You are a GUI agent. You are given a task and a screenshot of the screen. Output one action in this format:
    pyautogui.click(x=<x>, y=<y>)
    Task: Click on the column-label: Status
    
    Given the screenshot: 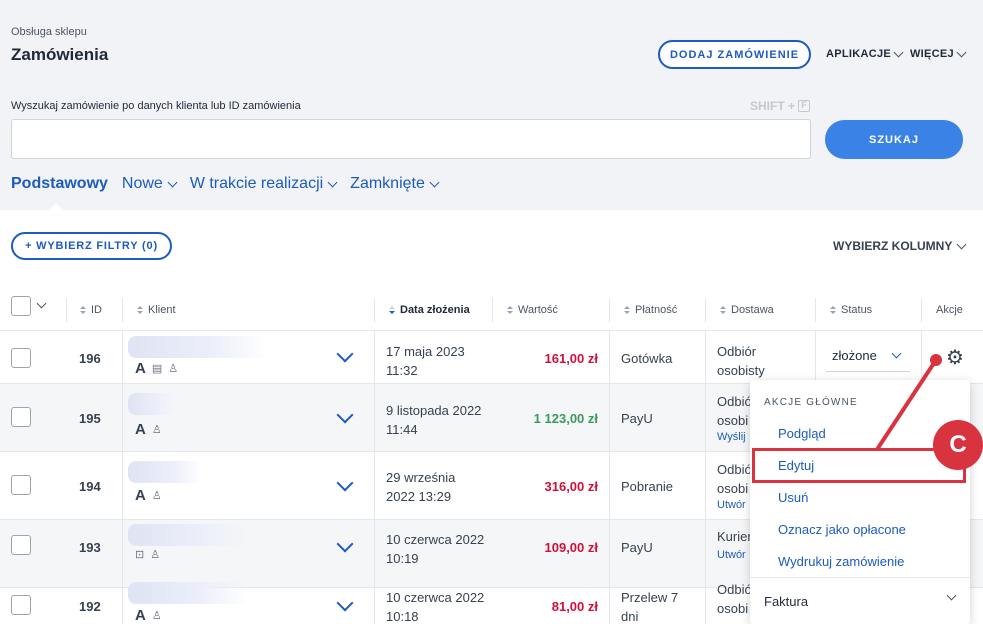 What is the action you would take?
    pyautogui.click(x=857, y=310)
    